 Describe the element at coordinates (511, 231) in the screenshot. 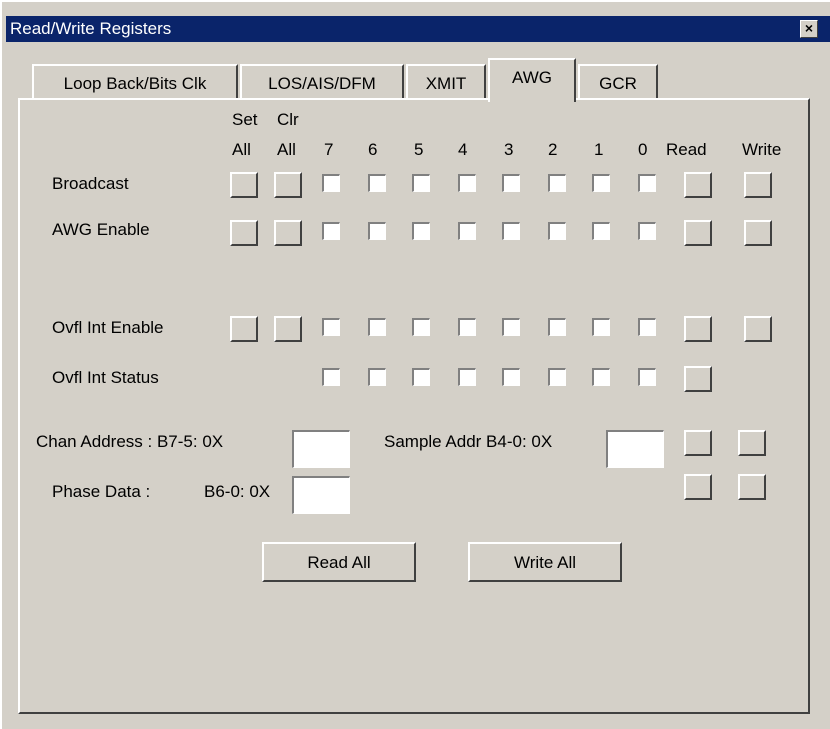

I see `awg-enable-bit-3-checkbox` at that location.